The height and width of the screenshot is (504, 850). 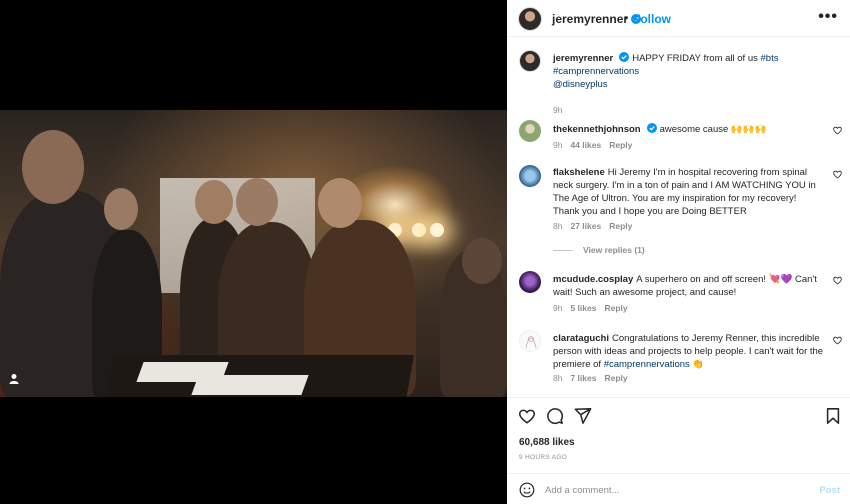 What do you see at coordinates (770, 58) in the screenshot?
I see `hashtag-link: #bts` at bounding box center [770, 58].